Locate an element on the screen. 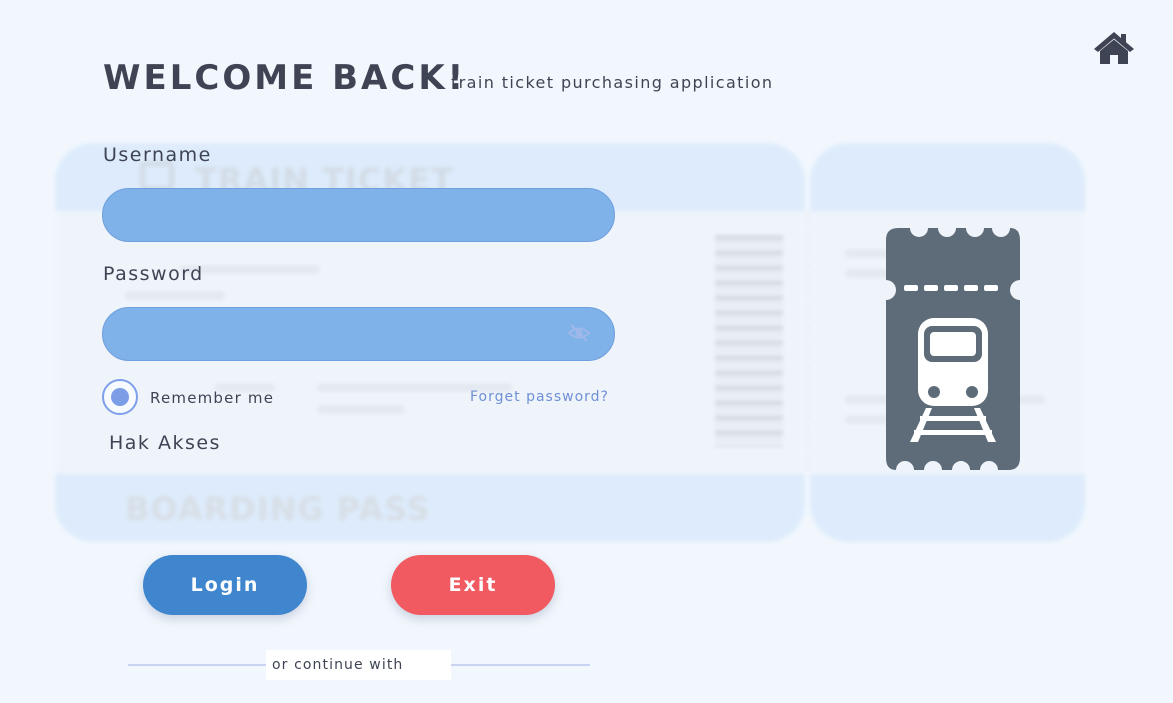  train-ticket-icon is located at coordinates (953, 349).